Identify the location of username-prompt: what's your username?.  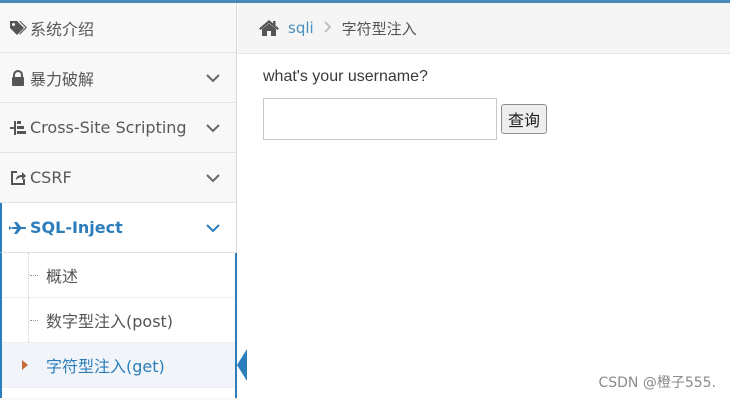
(345, 76).